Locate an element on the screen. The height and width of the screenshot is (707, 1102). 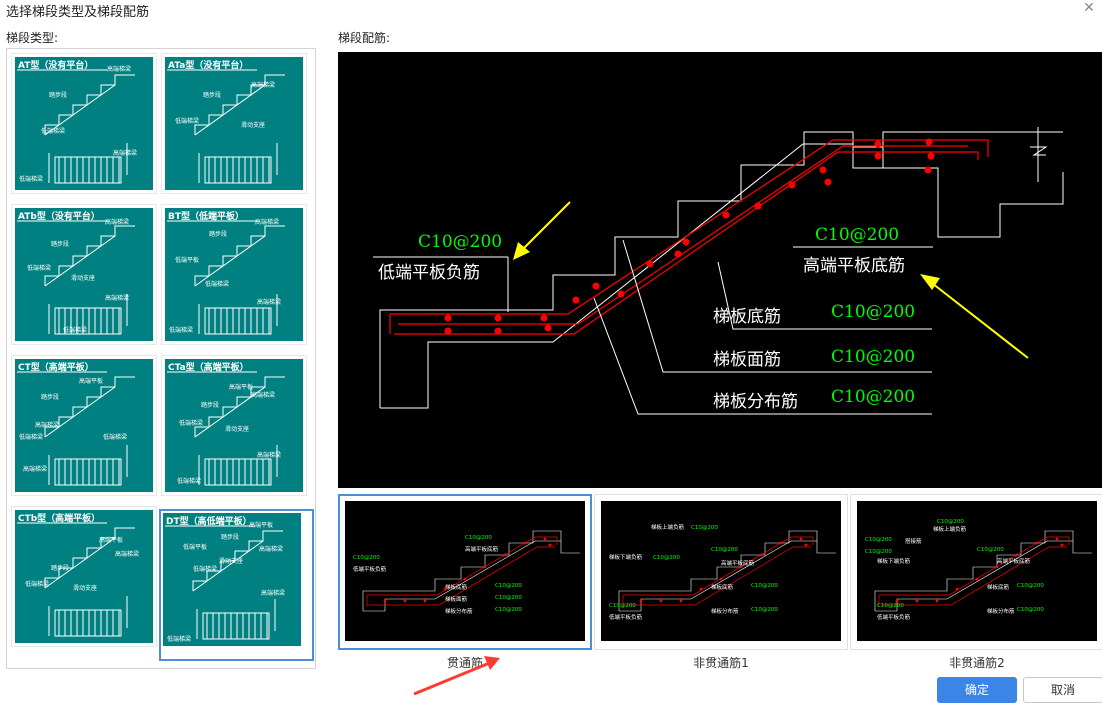
stair-thumb-drawing: AT型（没有平台） 高端梯梁踏步段低端梯梁高端梯梁低端梯梁 is located at coordinates (84, 123).